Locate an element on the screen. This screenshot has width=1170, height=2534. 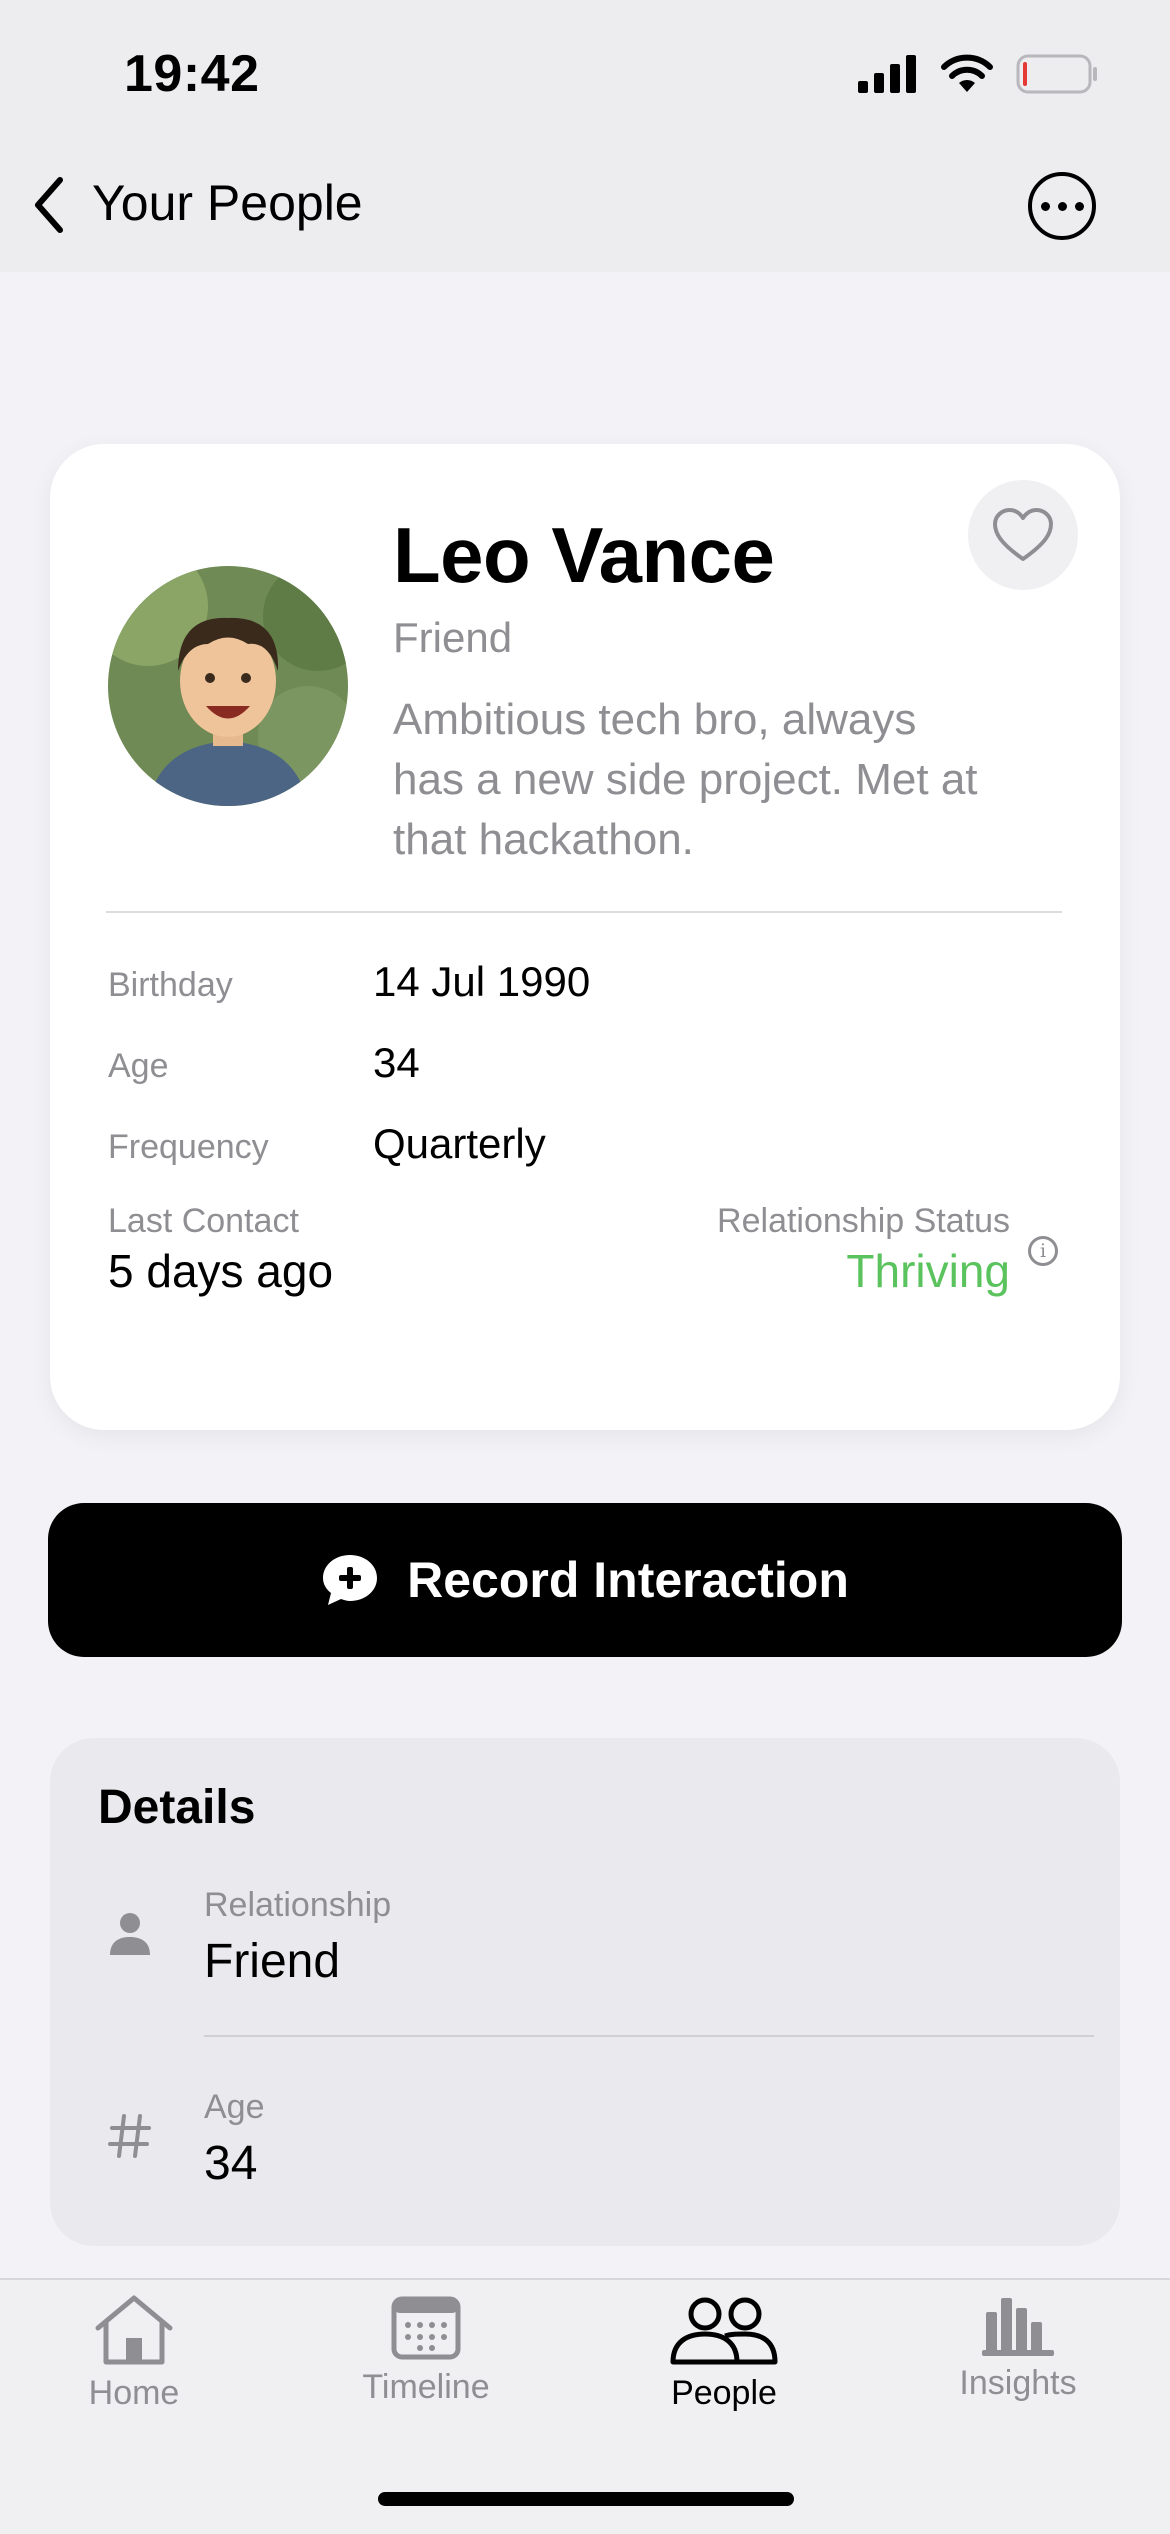
status-time: 19:42 is located at coordinates (192, 74).